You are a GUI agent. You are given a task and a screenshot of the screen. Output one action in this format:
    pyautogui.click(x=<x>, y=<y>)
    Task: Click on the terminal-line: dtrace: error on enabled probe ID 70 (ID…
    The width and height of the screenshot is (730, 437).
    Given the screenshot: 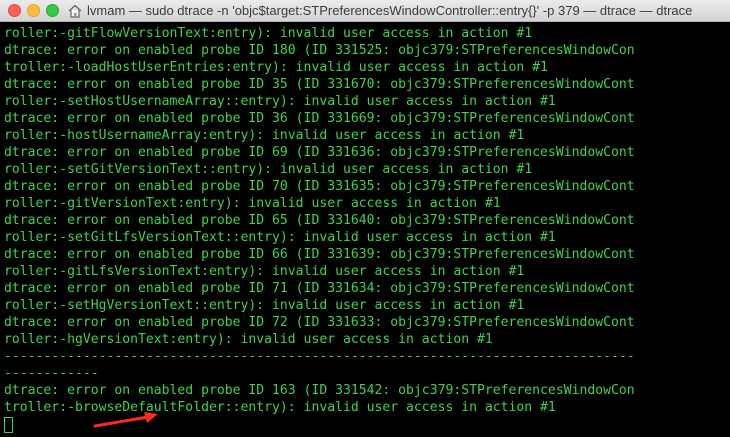 What is the action you would take?
    pyautogui.click(x=319, y=186)
    